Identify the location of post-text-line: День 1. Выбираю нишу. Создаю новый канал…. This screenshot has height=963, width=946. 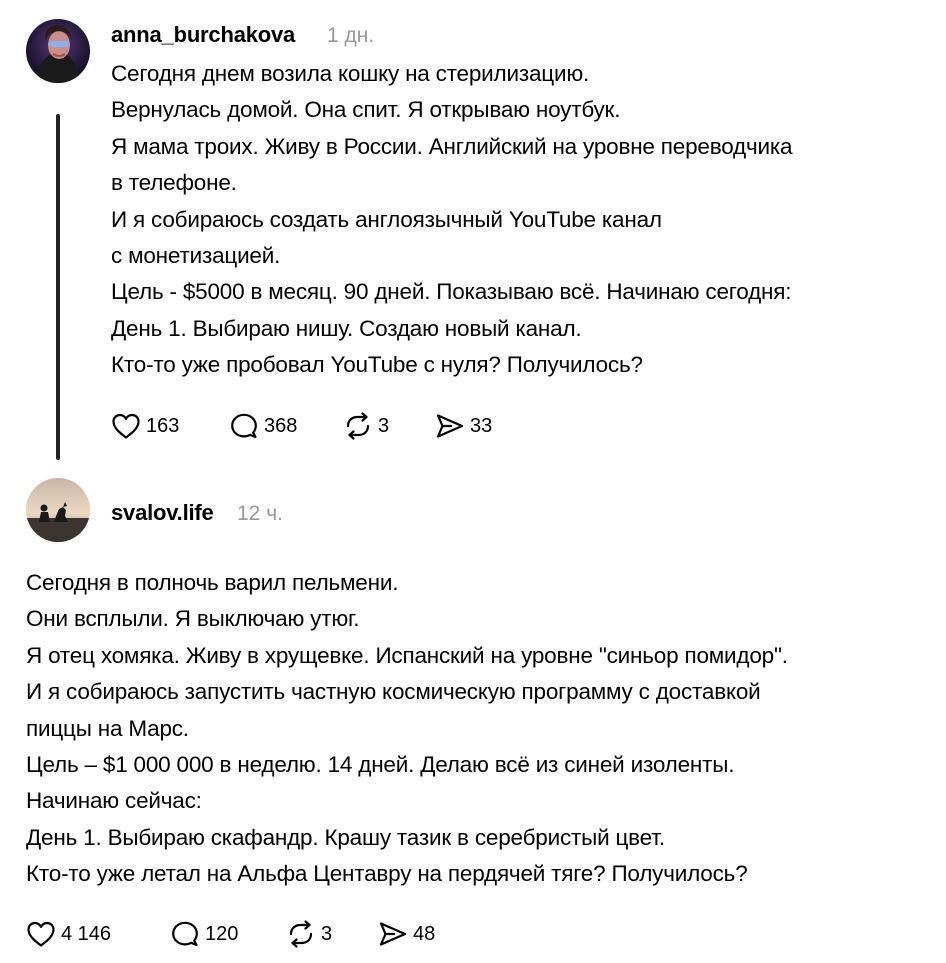
(346, 328).